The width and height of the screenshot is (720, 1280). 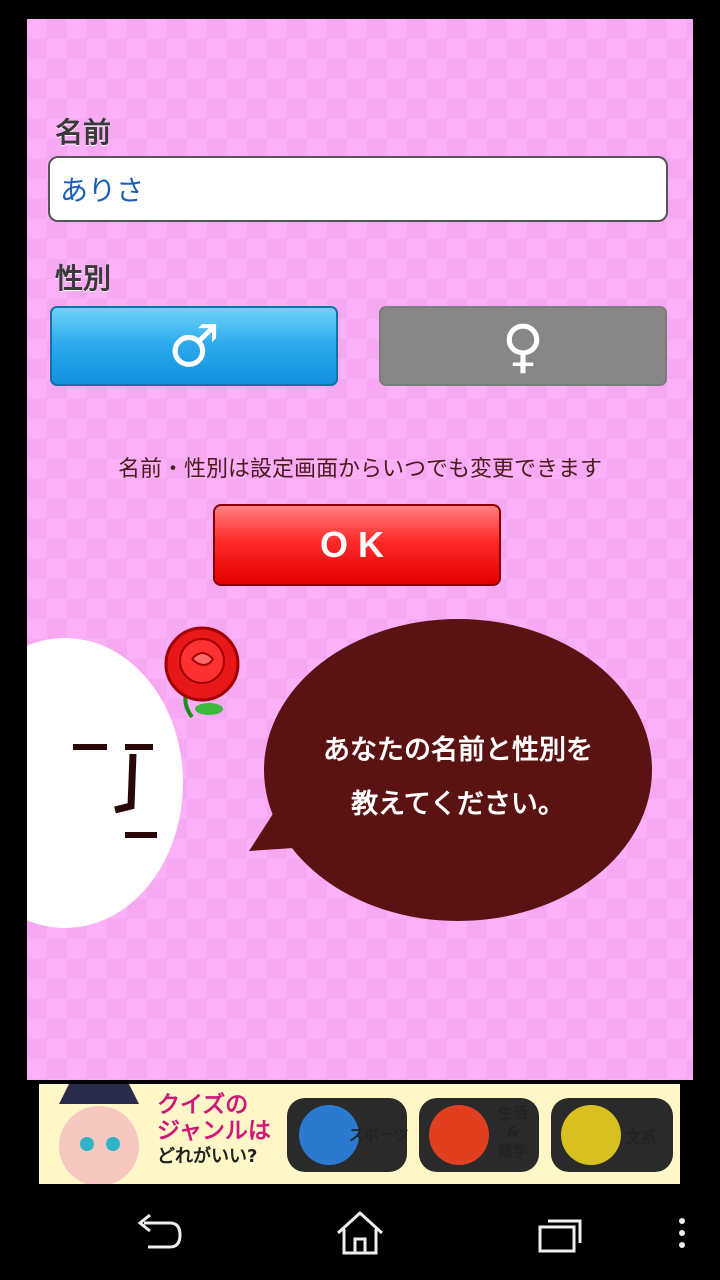 What do you see at coordinates (359, 469) in the screenshot?
I see `settings-note: 名前・性別は設定画面からいつでも変更できます` at bounding box center [359, 469].